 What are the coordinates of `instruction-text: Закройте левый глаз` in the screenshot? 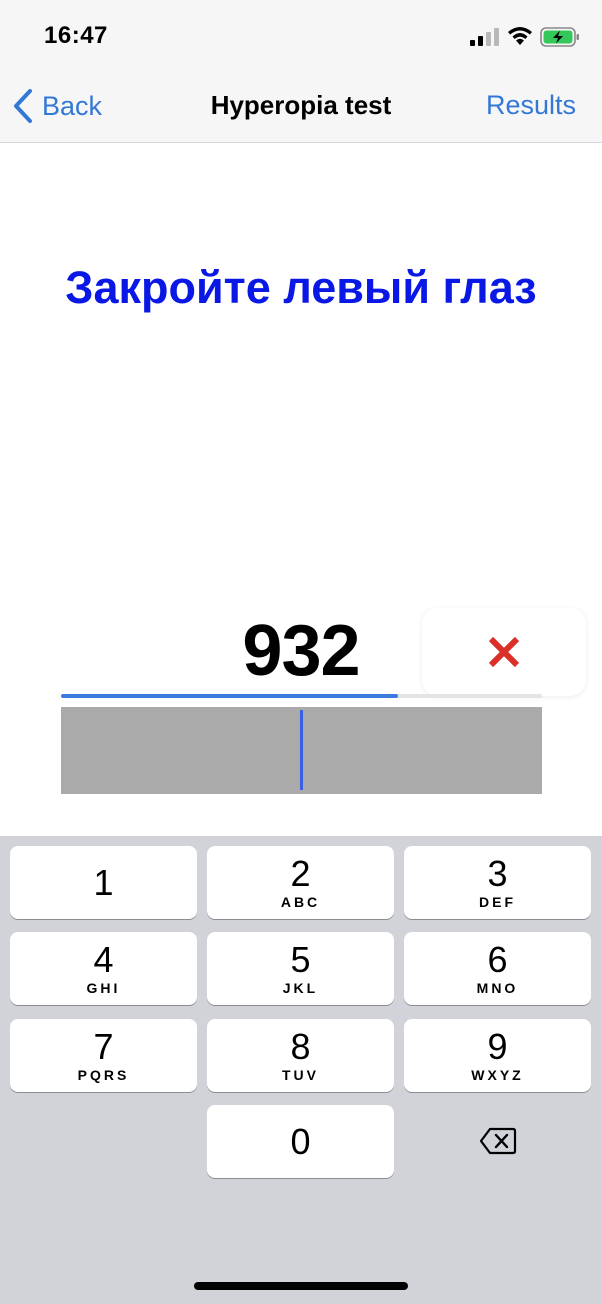 It's located at (301, 287).